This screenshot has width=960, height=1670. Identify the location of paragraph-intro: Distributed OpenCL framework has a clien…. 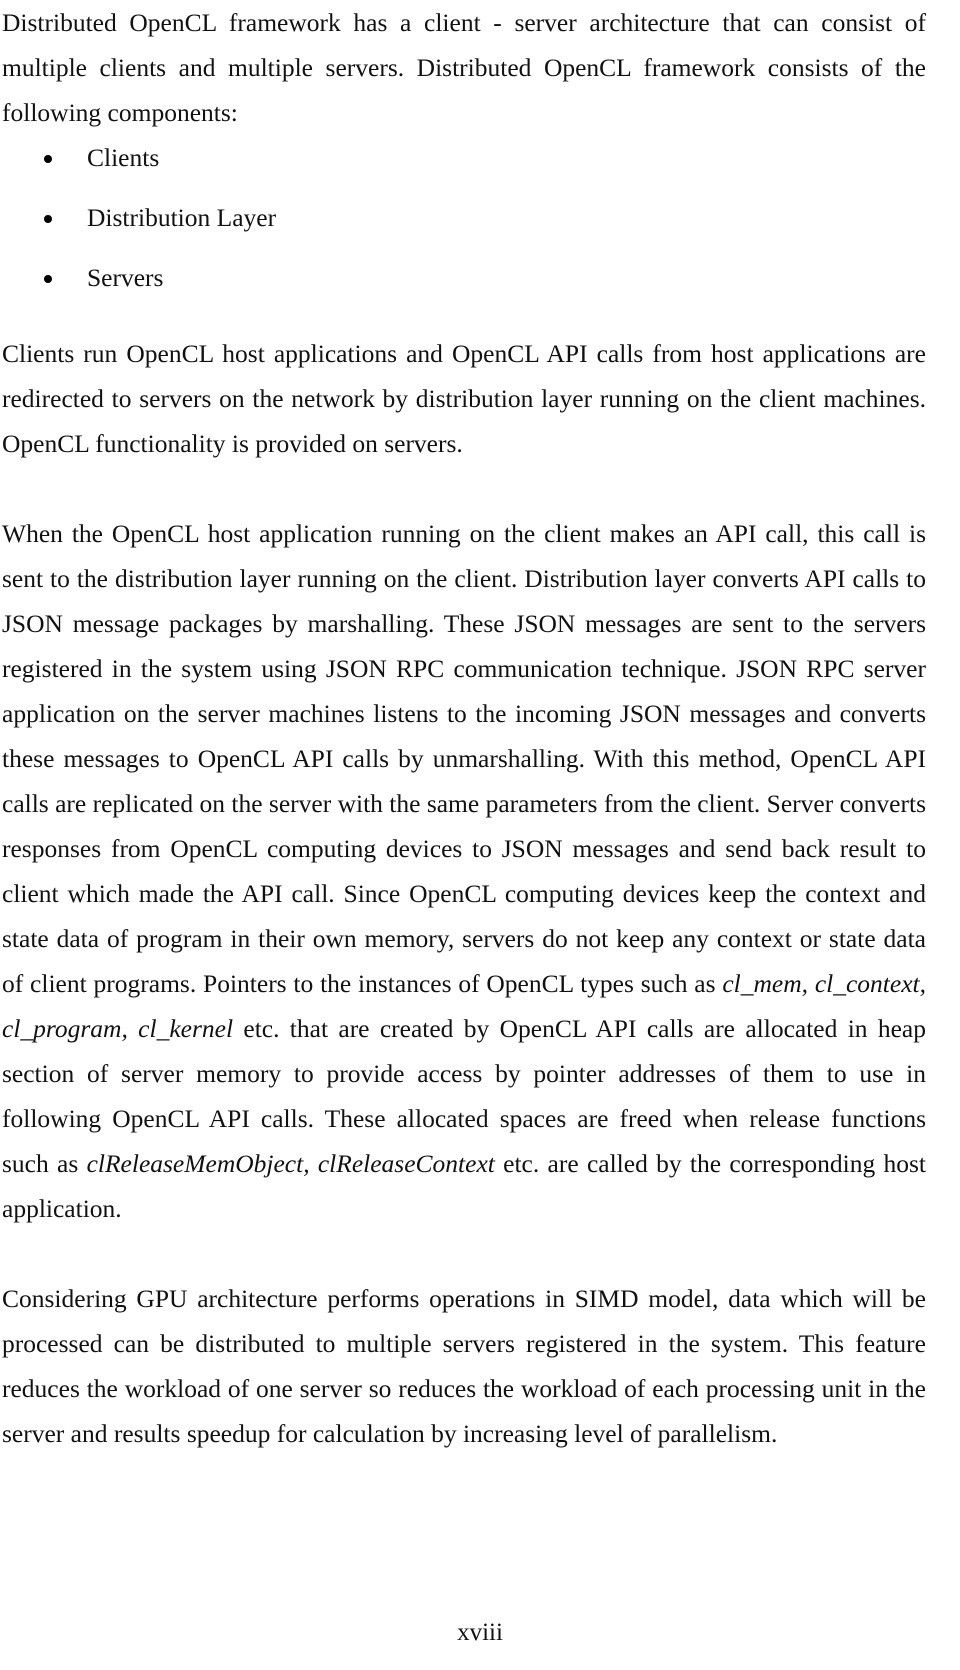
(464, 67).